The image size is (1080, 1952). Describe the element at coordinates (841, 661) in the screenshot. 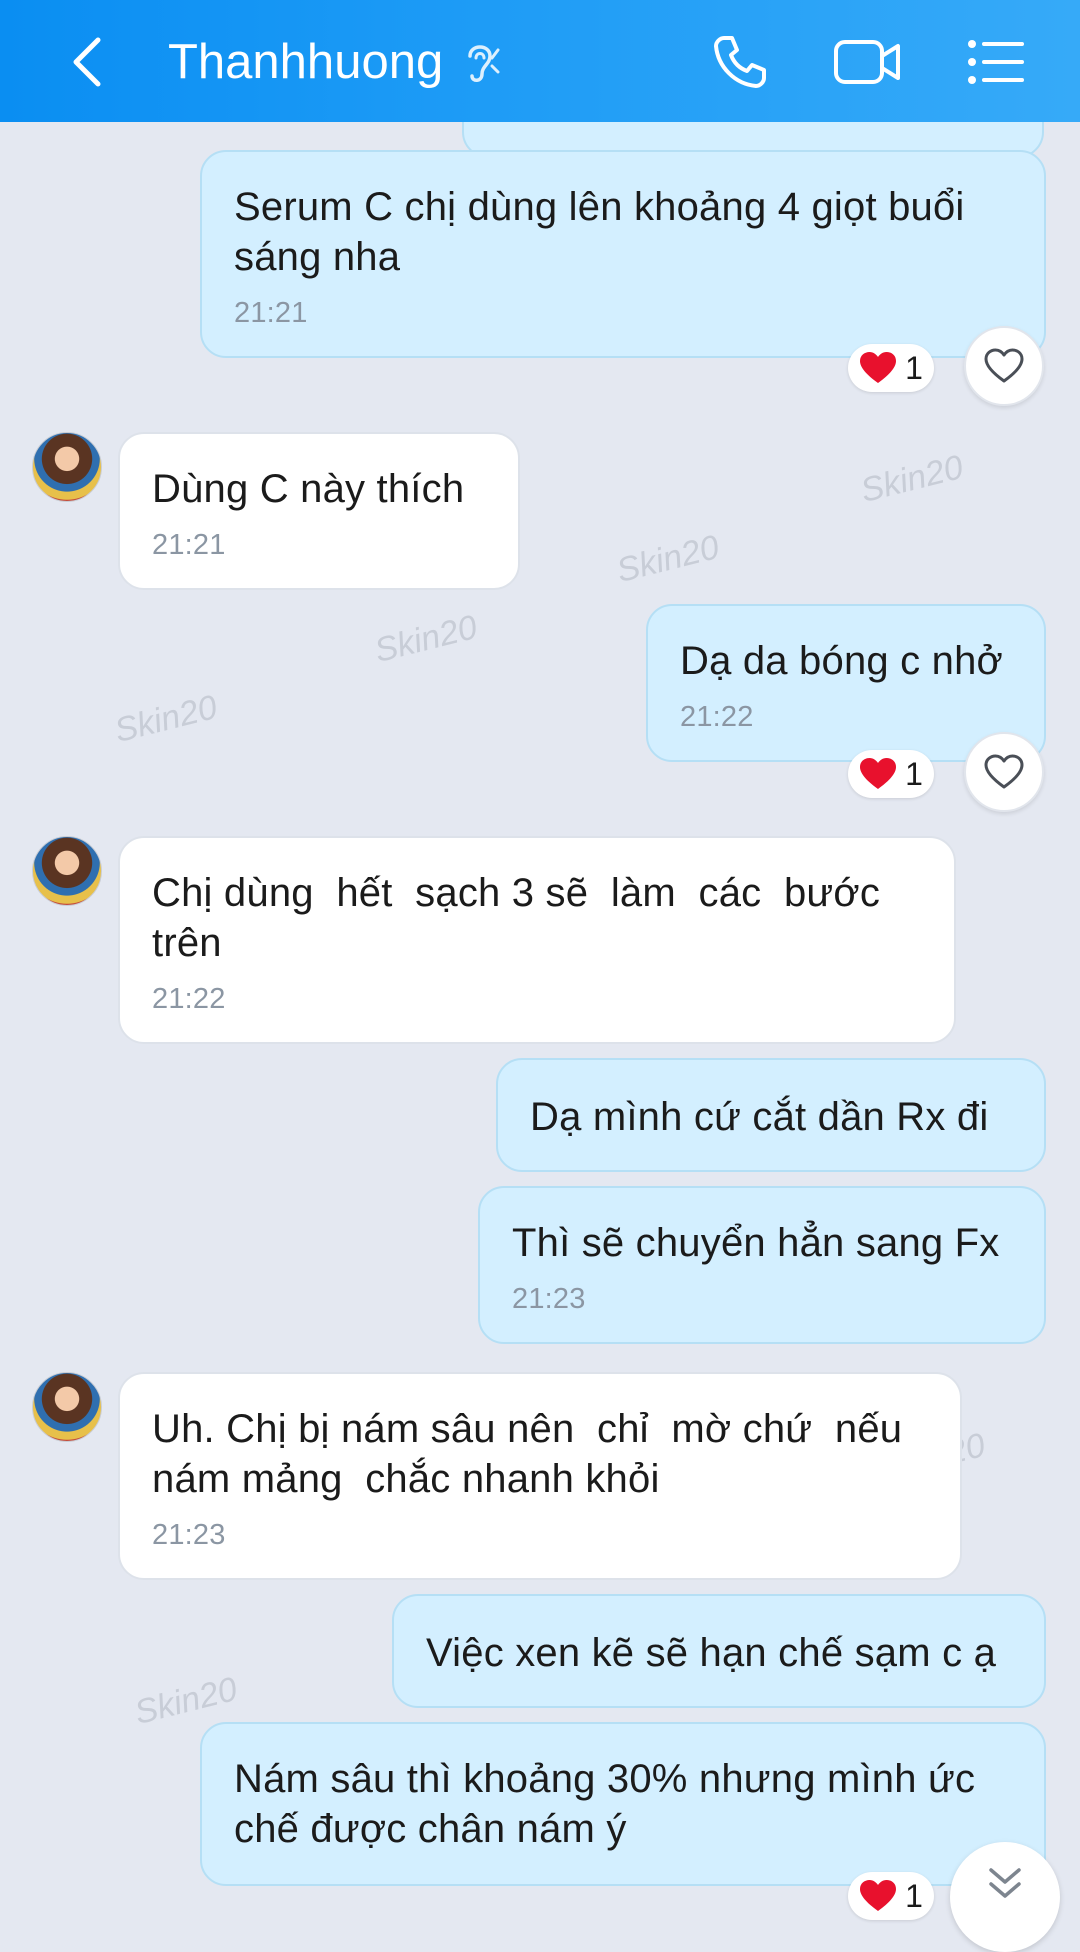

I see `message-text: Dạ da bóng c nhở` at that location.